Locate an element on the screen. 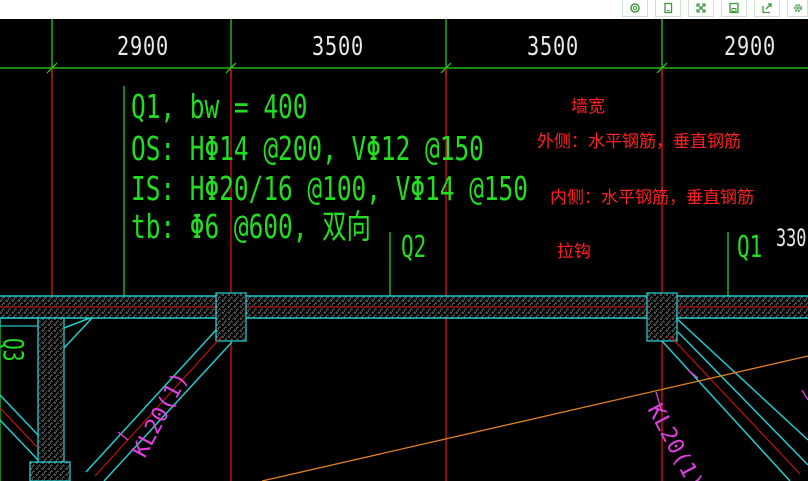 The width and height of the screenshot is (808, 481). left-wall is located at coordinates (51, 399).